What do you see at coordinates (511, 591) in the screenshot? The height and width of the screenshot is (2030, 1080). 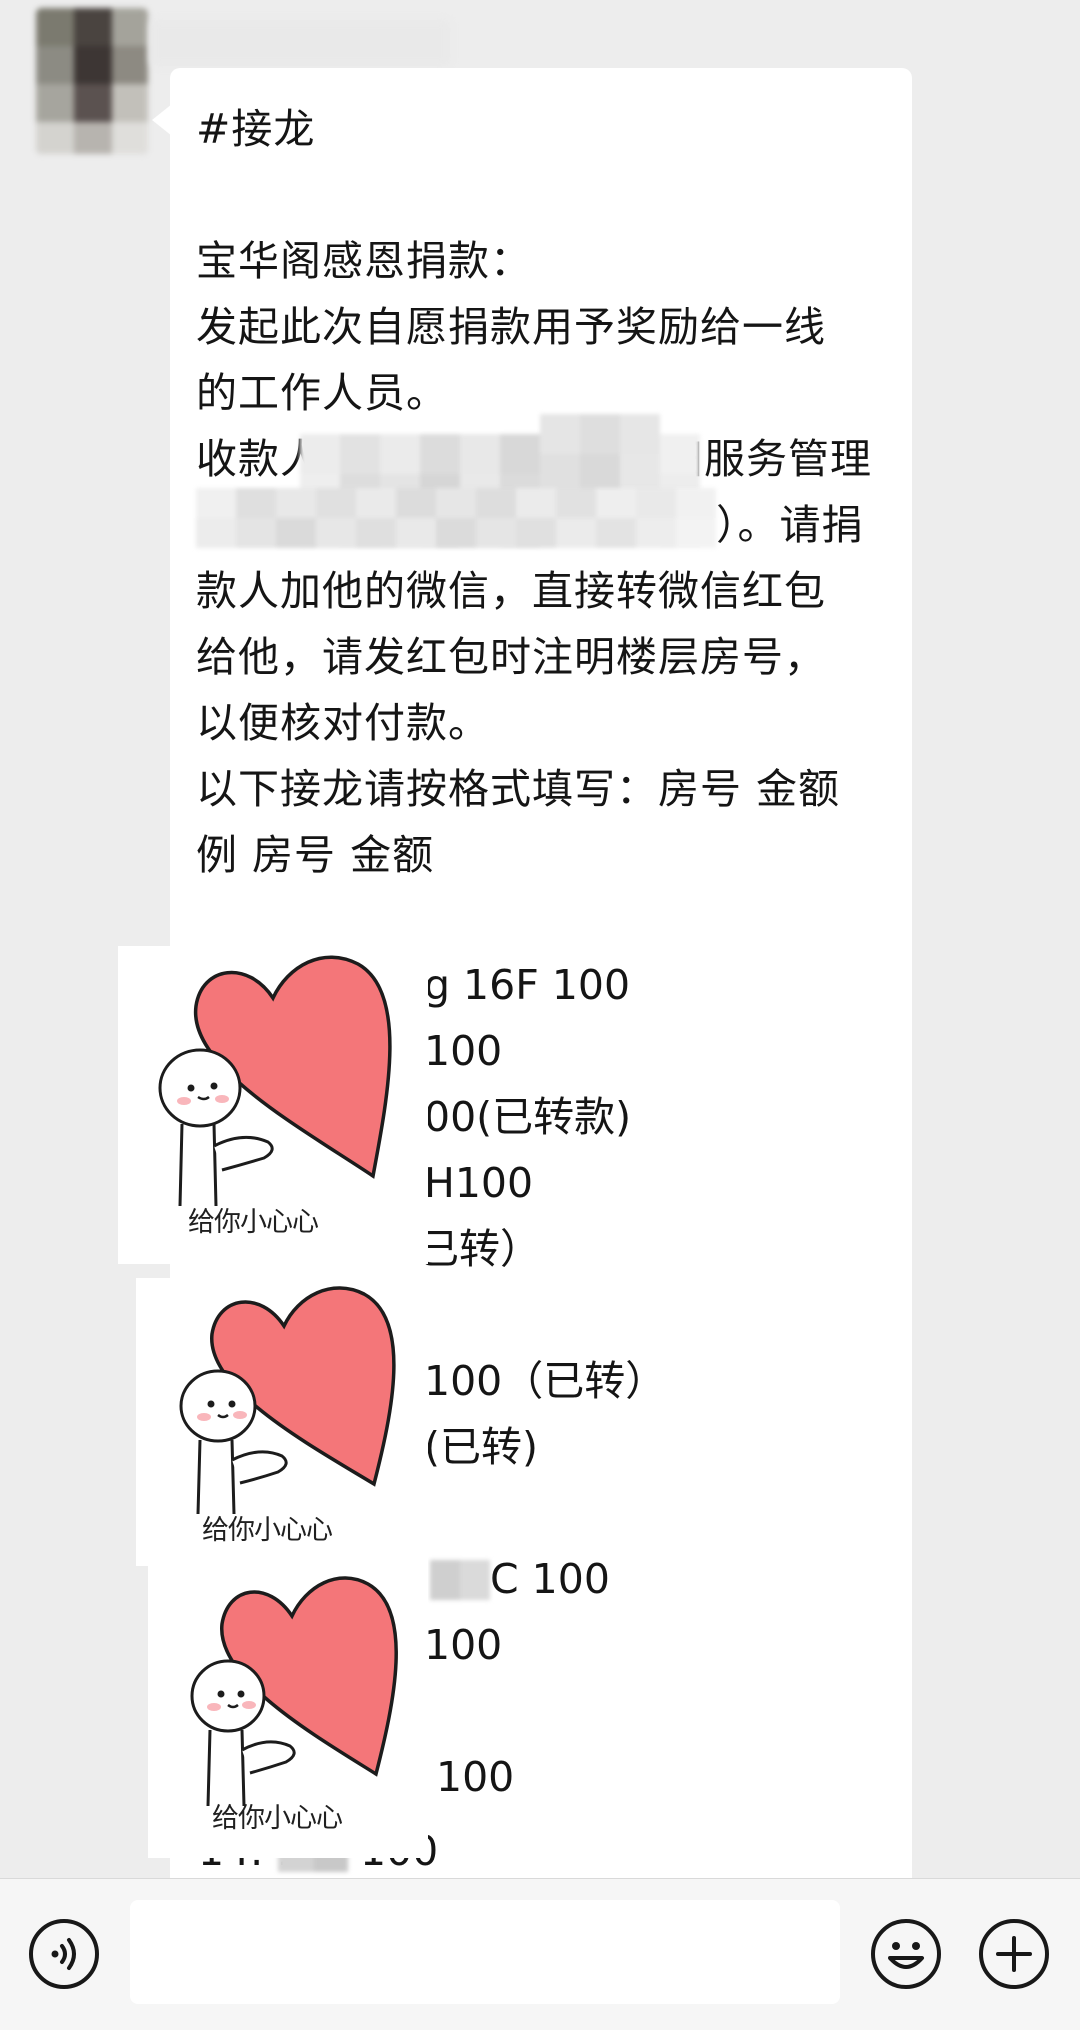 I see `message-line: 款人加他的微信，直接转微信红包` at bounding box center [511, 591].